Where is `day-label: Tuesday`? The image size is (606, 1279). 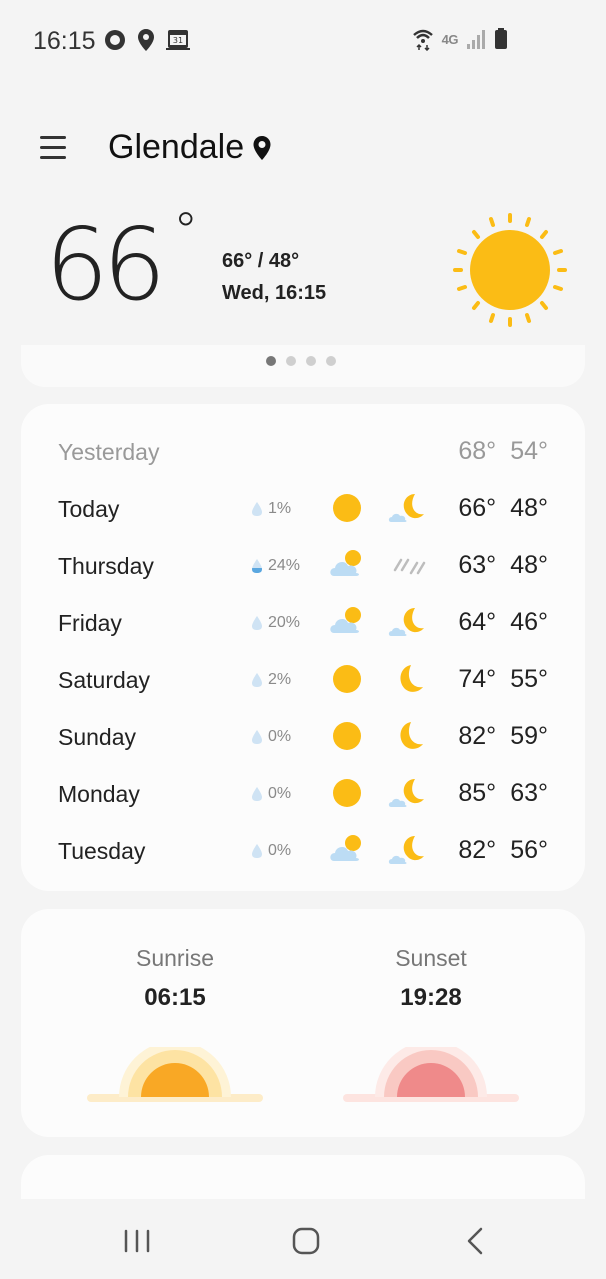 day-label: Tuesday is located at coordinates (102, 851).